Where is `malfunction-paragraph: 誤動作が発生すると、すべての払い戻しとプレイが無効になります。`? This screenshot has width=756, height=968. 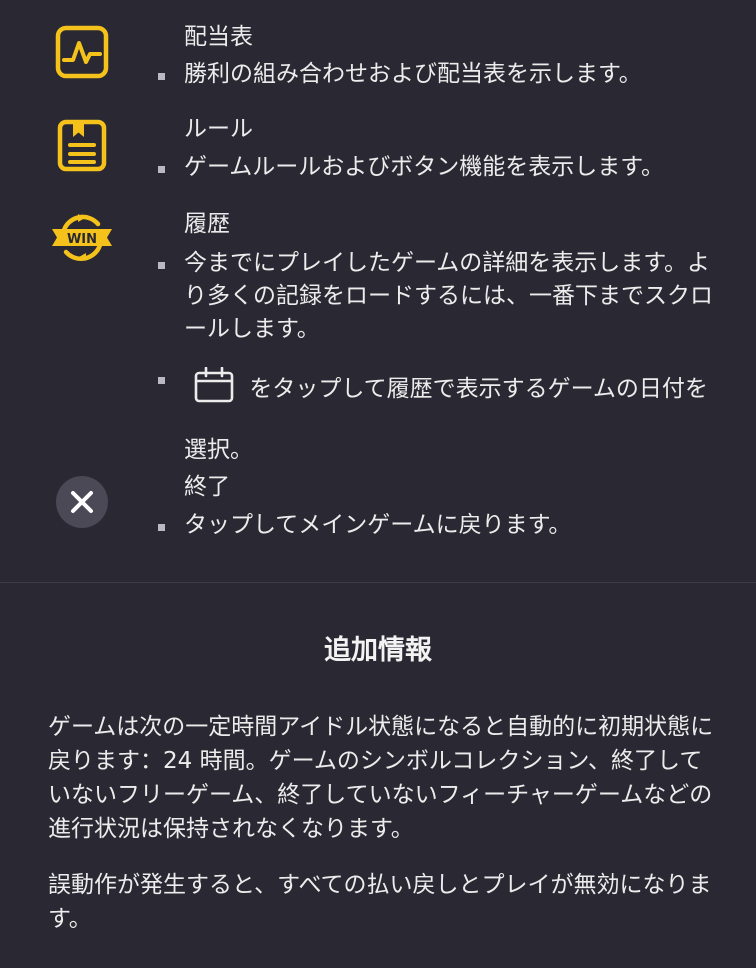 malfunction-paragraph: 誤動作が発生すると、すべての払い戻しとプレイが無効になります。 is located at coordinates (380, 902).